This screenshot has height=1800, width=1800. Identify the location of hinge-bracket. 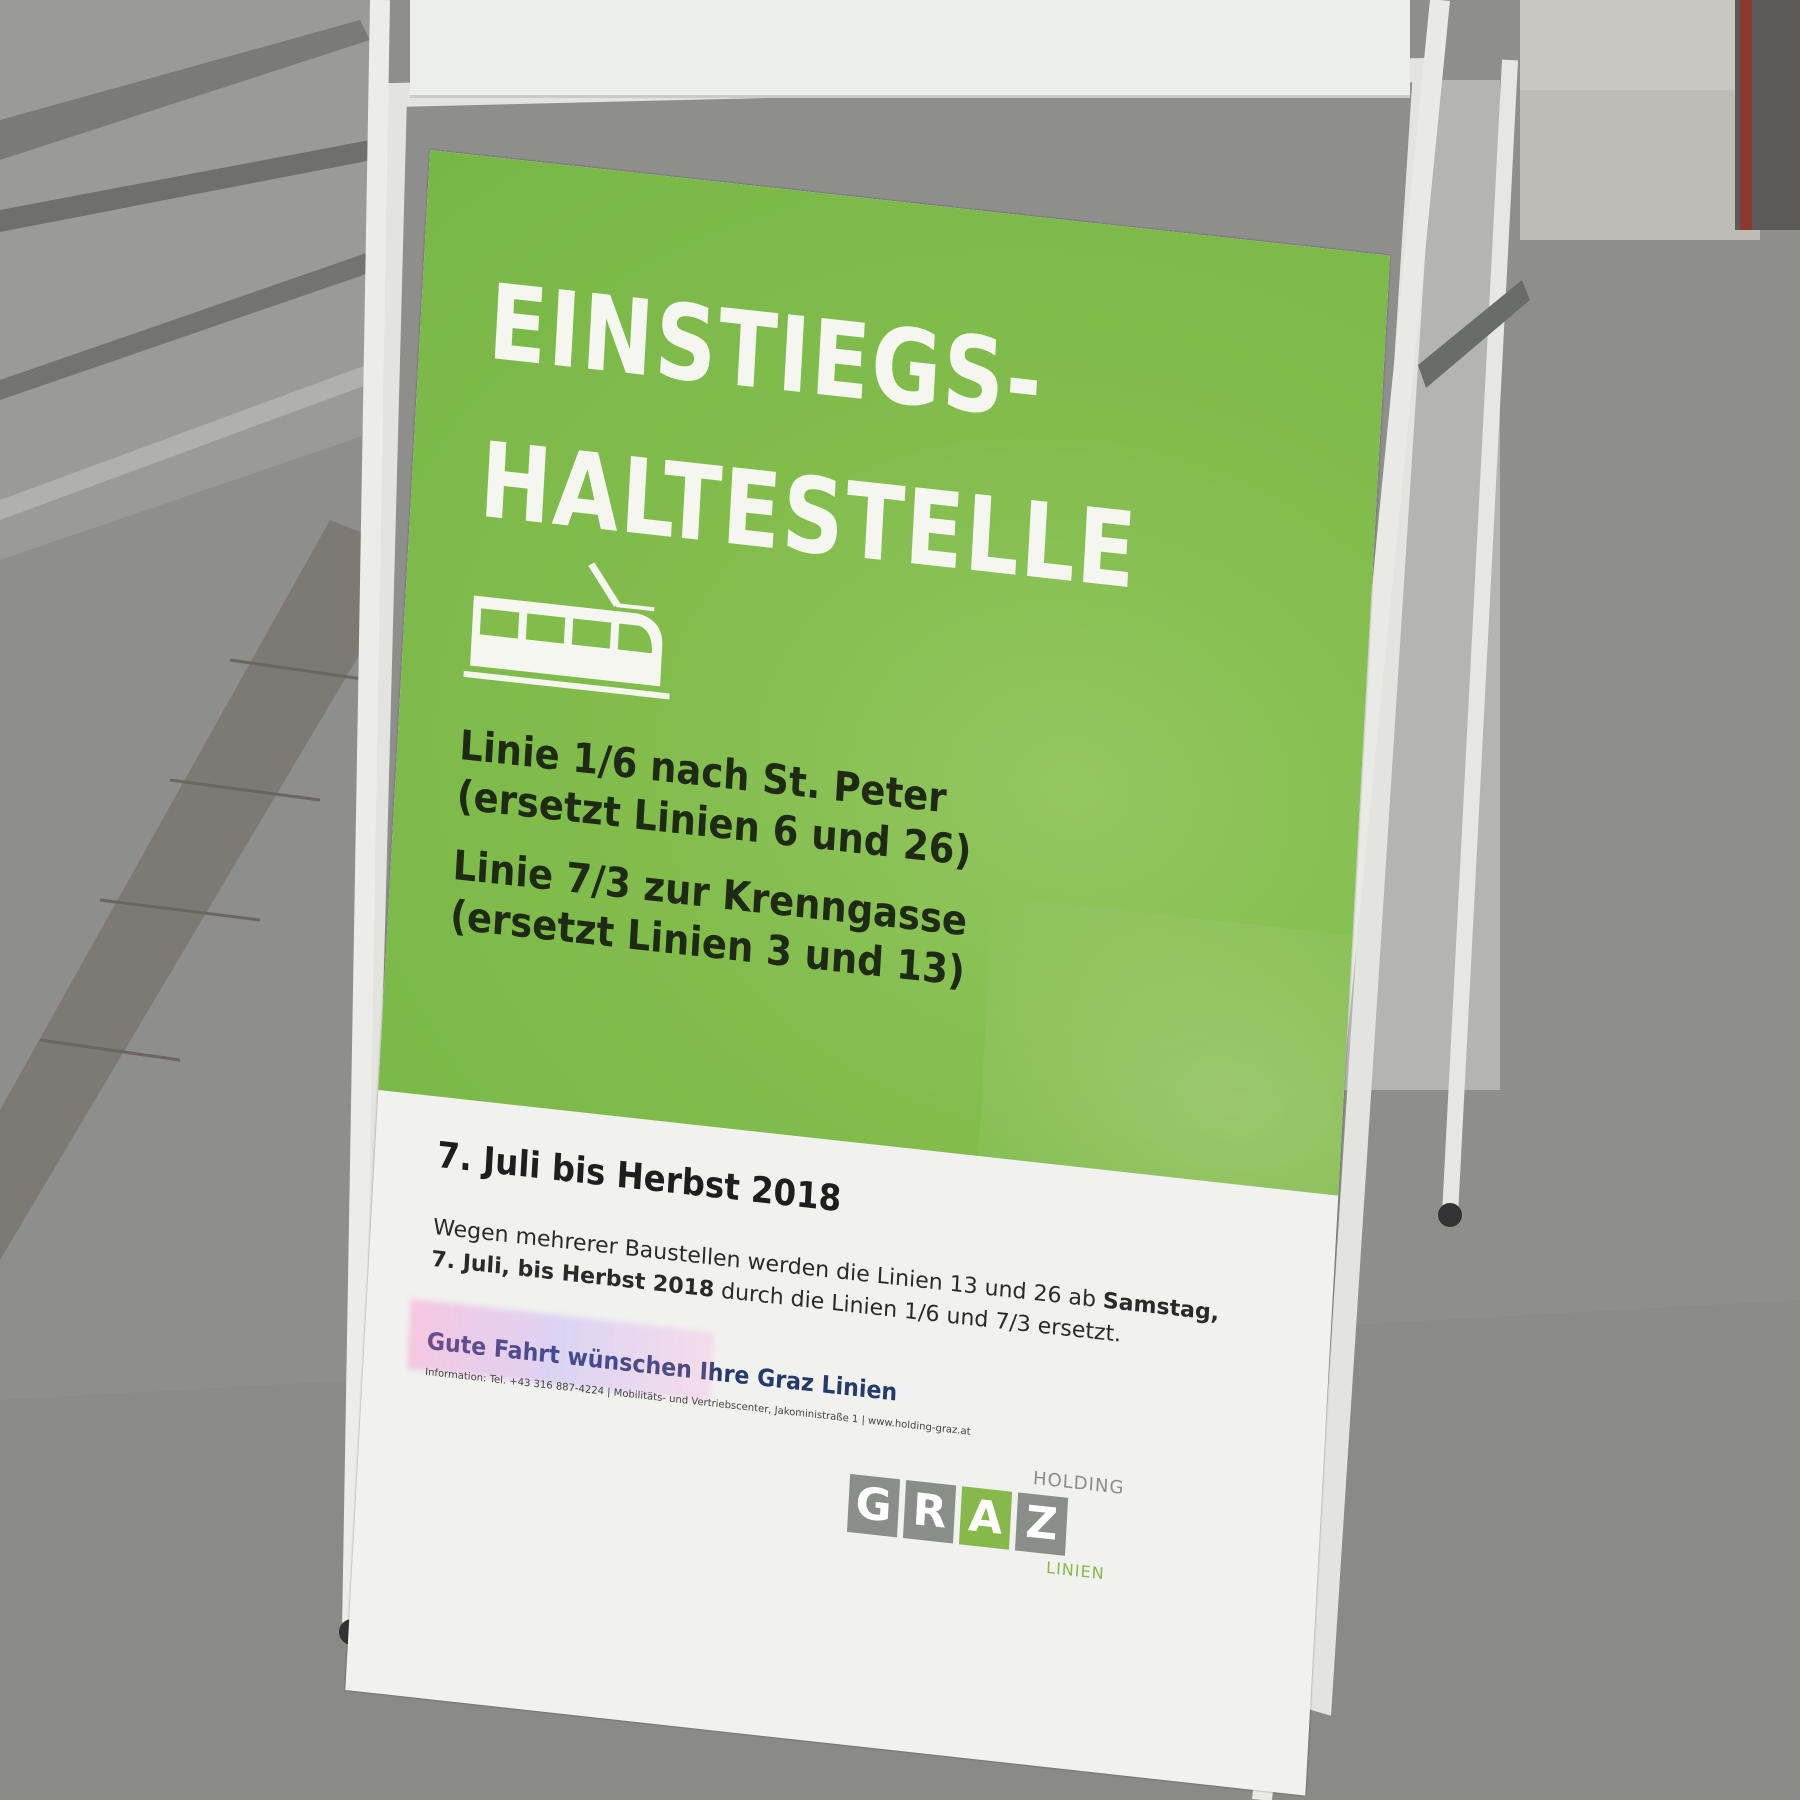
(1474, 334).